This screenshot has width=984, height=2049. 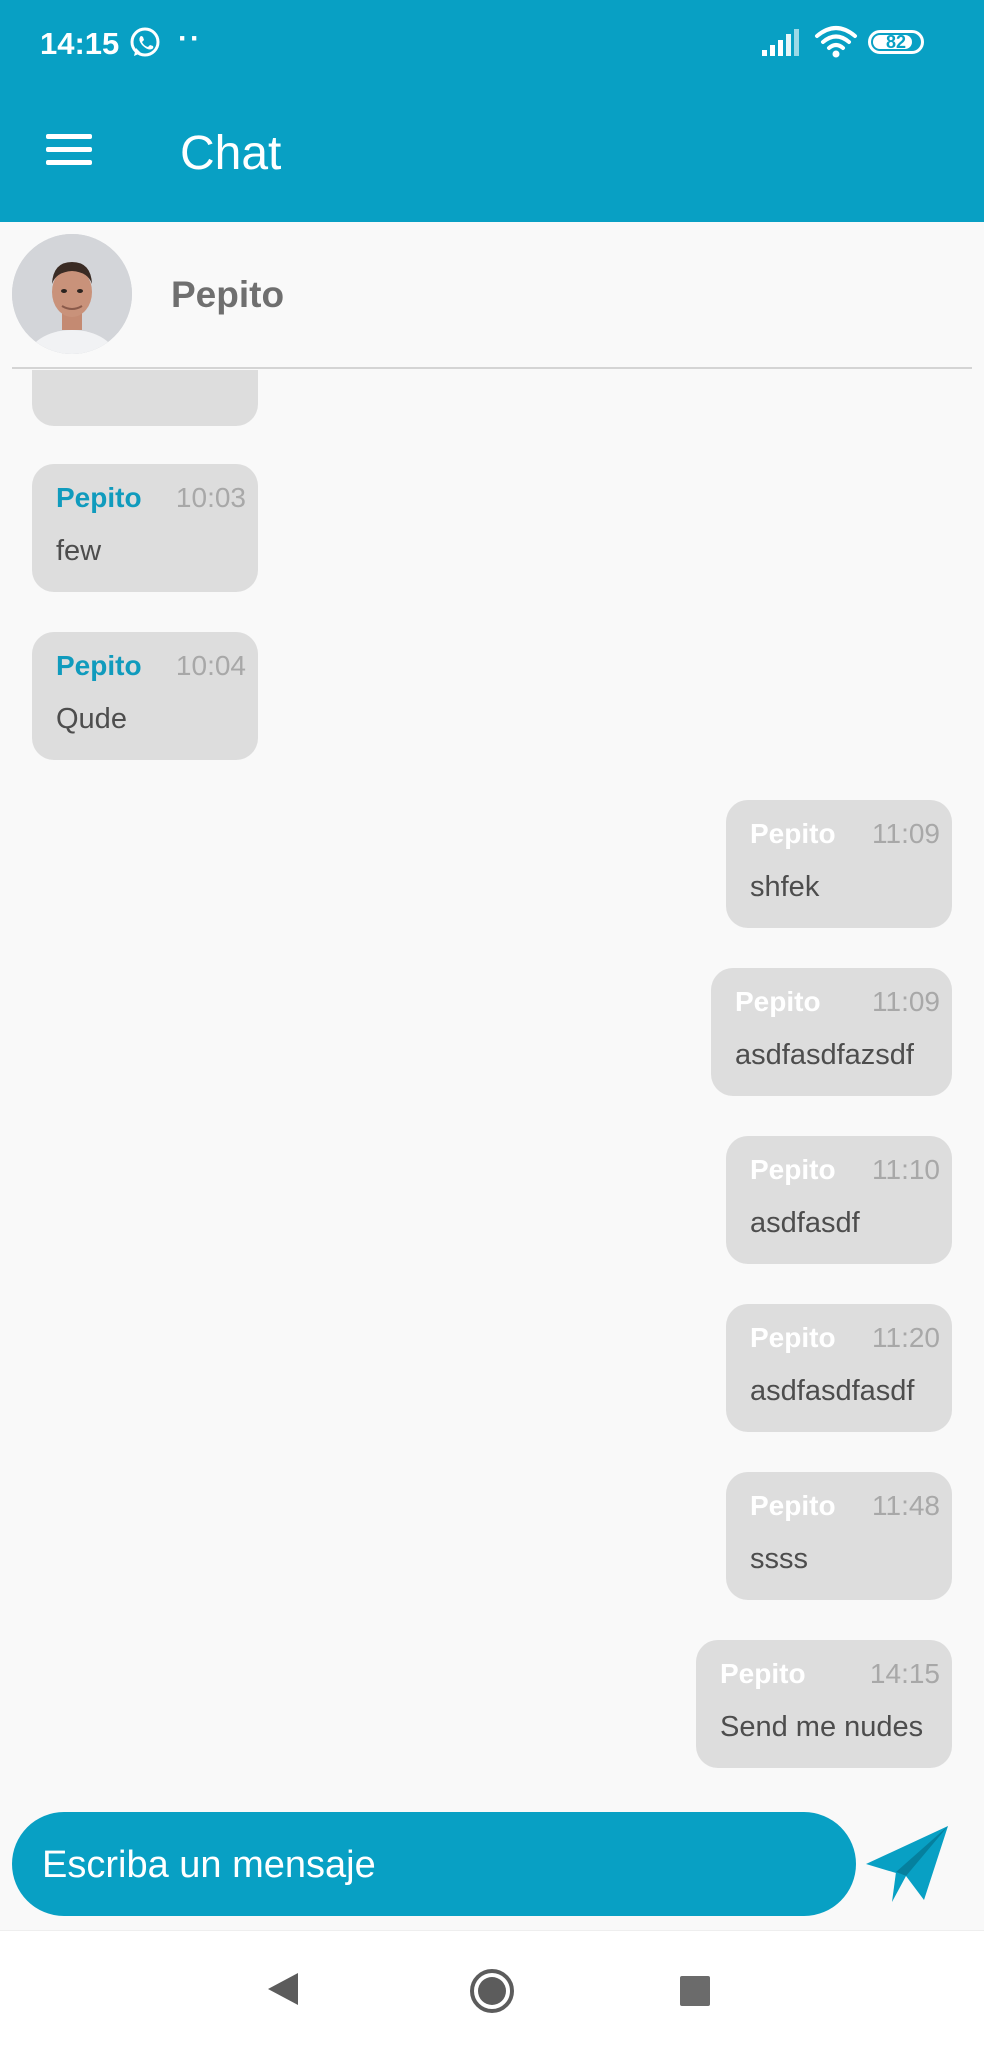 I want to click on outgoing-message-bubble: Pepito 14:15 Send me nudes, so click(x=824, y=1704).